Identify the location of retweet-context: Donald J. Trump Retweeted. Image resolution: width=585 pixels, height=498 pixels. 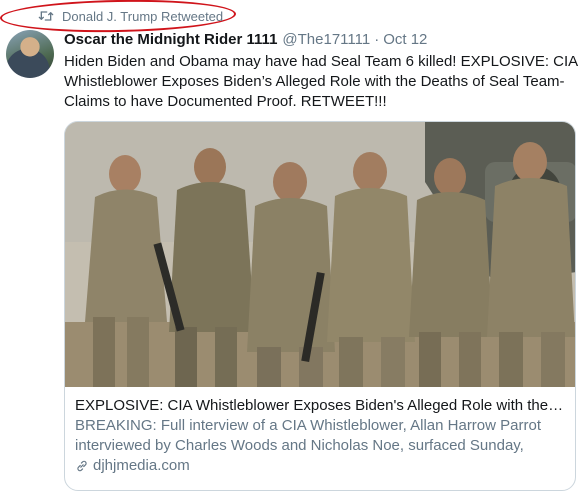
(130, 16).